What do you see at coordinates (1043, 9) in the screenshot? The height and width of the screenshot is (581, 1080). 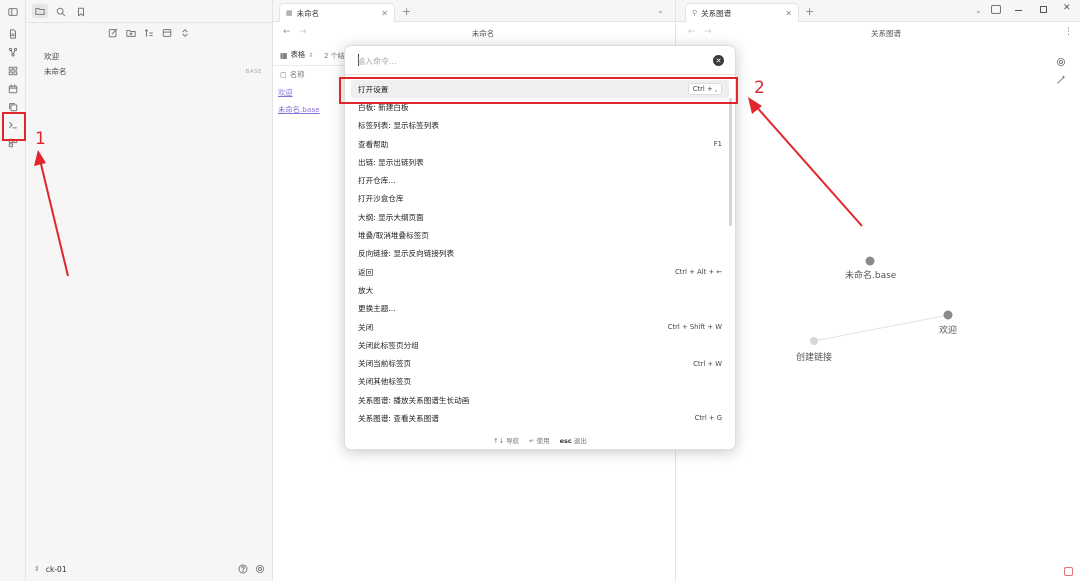 I see `maximize-icon` at bounding box center [1043, 9].